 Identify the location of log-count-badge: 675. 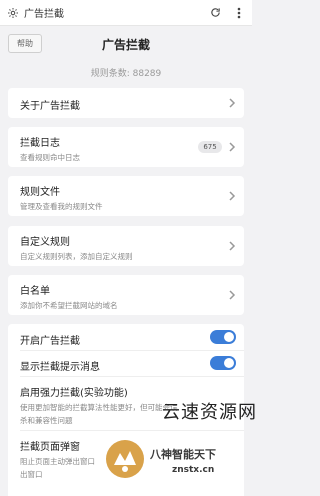
(210, 147).